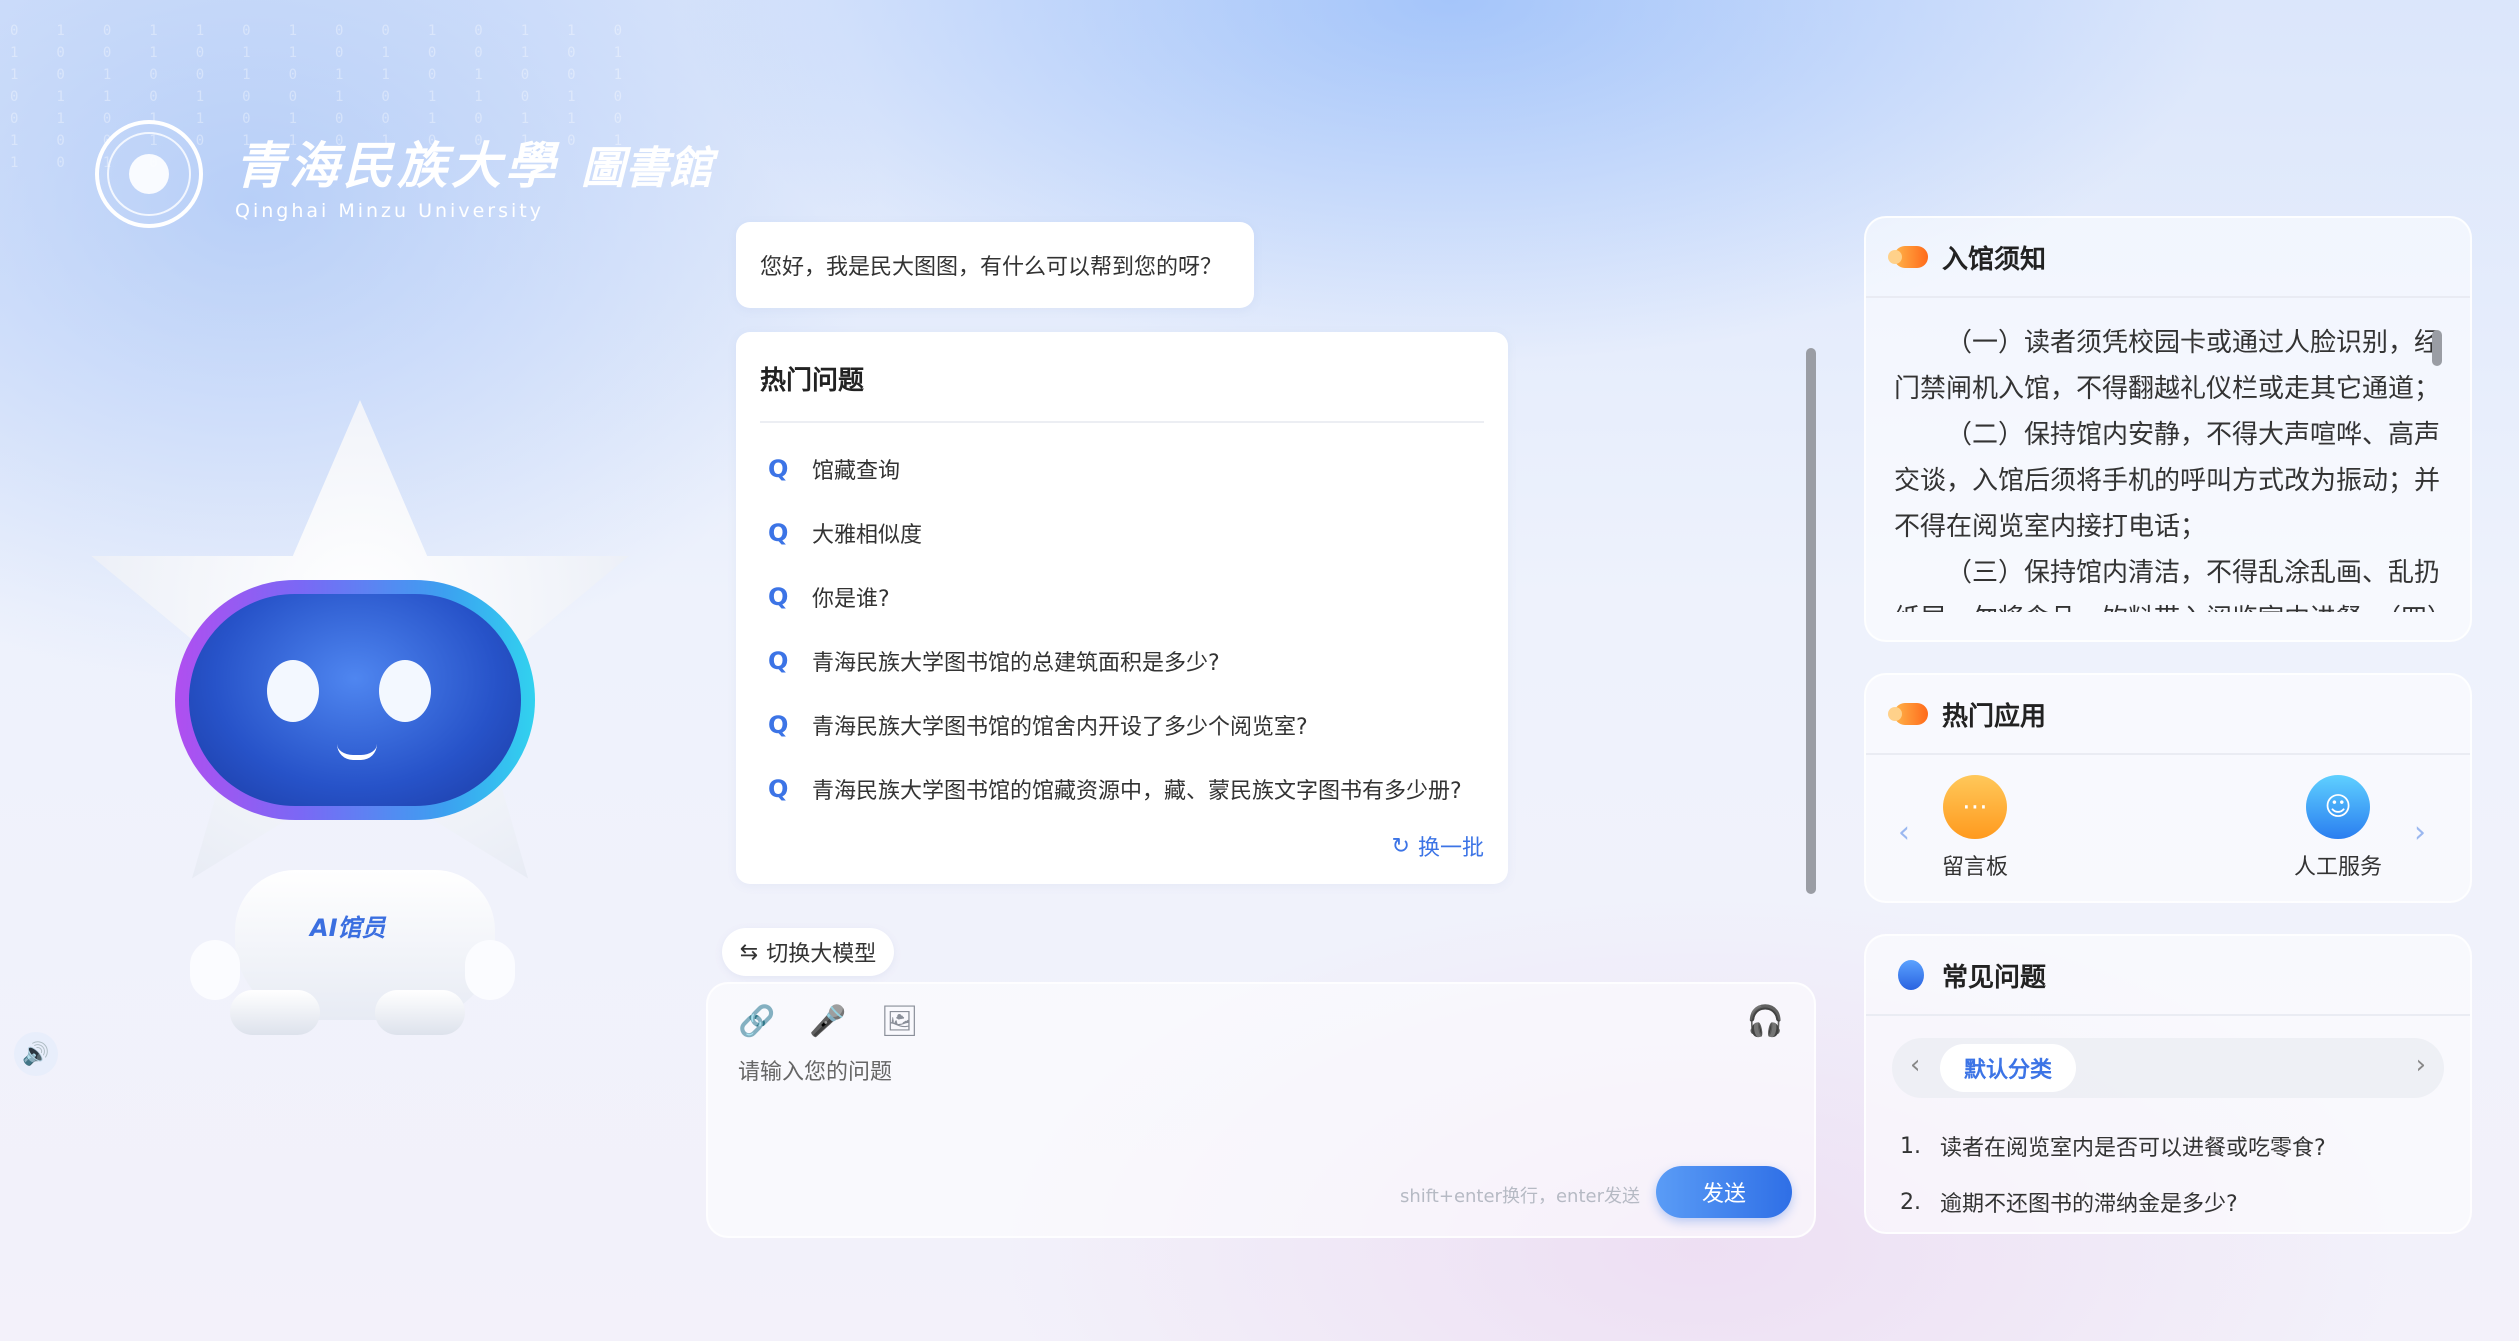 The height and width of the screenshot is (1341, 2519). What do you see at coordinates (1122, 789) in the screenshot?
I see `hot-question-item: Q 青海民族大学图书馆的馆藏资源中，藏、蒙民族文字图书有多少册?` at bounding box center [1122, 789].